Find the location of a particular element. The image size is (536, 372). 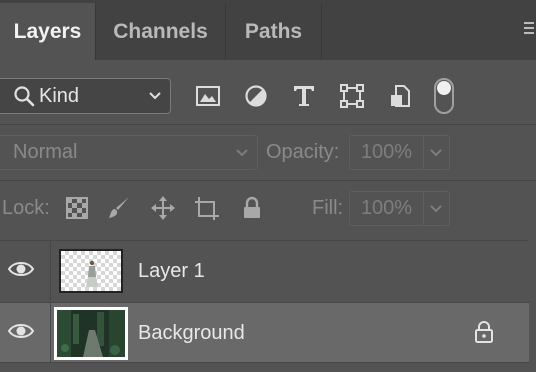

fill-dropdown-button is located at coordinates (437, 208).